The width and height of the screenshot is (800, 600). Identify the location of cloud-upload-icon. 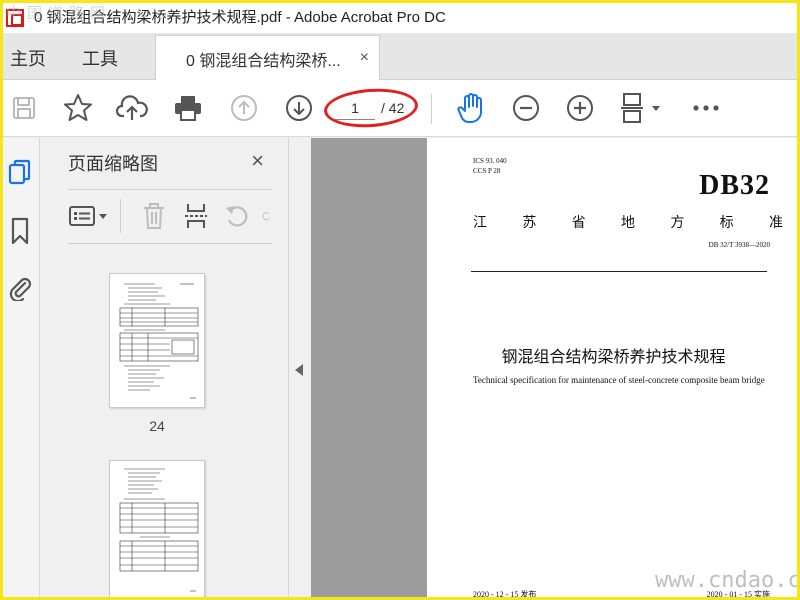
(132, 108).